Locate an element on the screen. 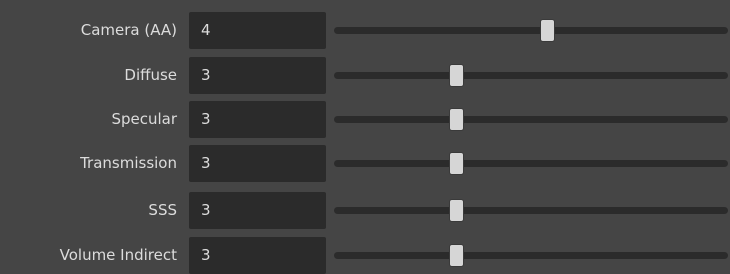 The image size is (730, 274). diffuse-slider is located at coordinates (531, 75).